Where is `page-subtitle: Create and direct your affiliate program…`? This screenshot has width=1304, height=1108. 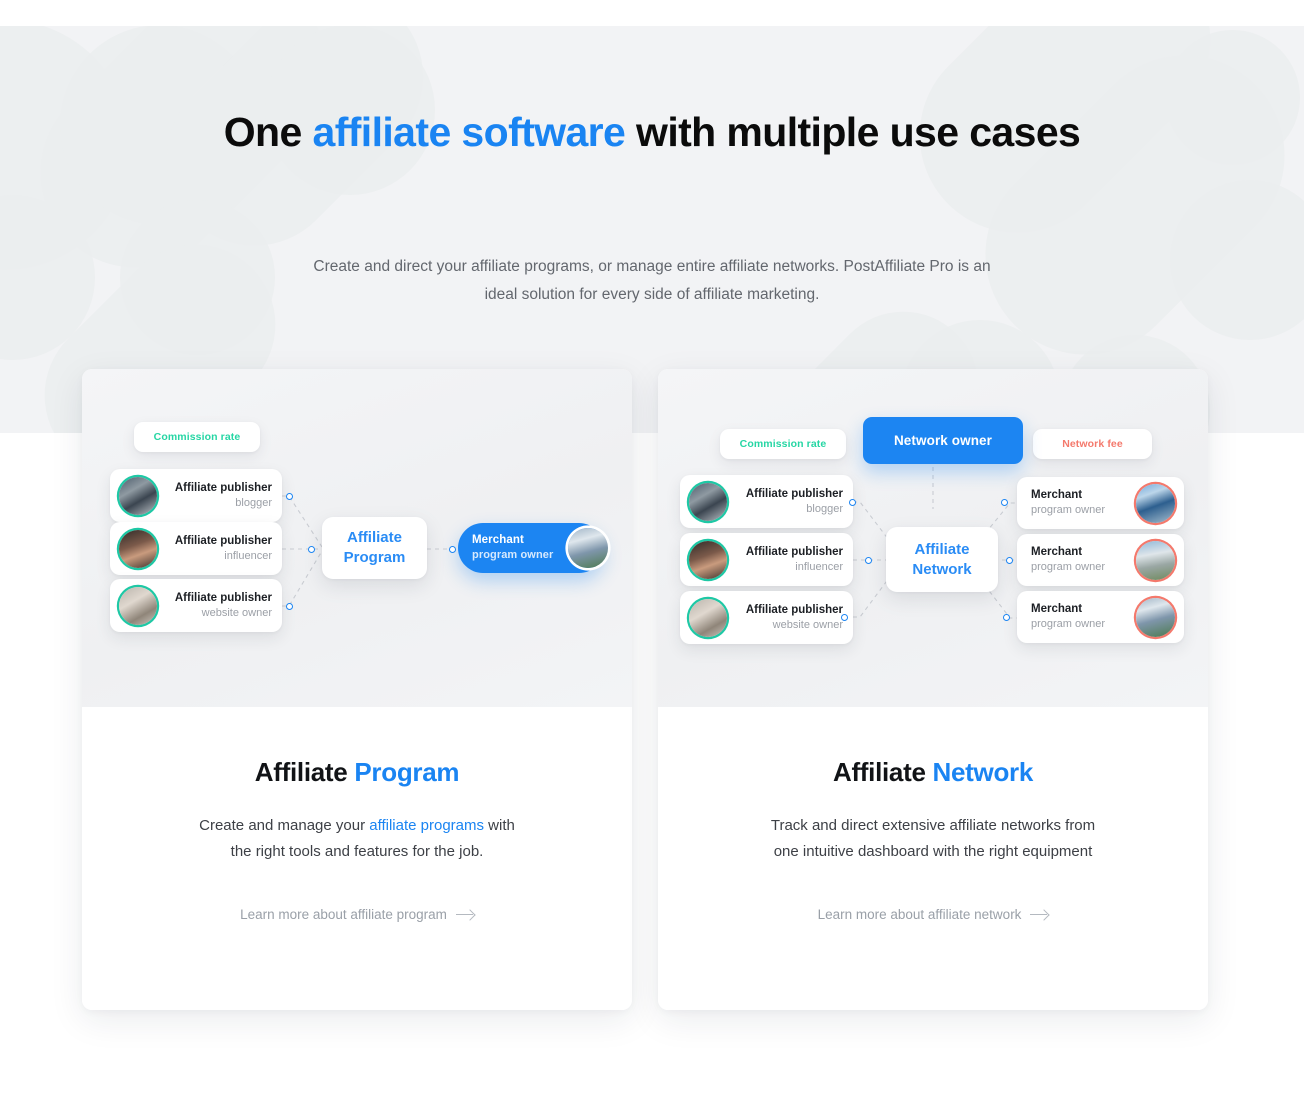 page-subtitle: Create and direct your affiliate program… is located at coordinates (652, 280).